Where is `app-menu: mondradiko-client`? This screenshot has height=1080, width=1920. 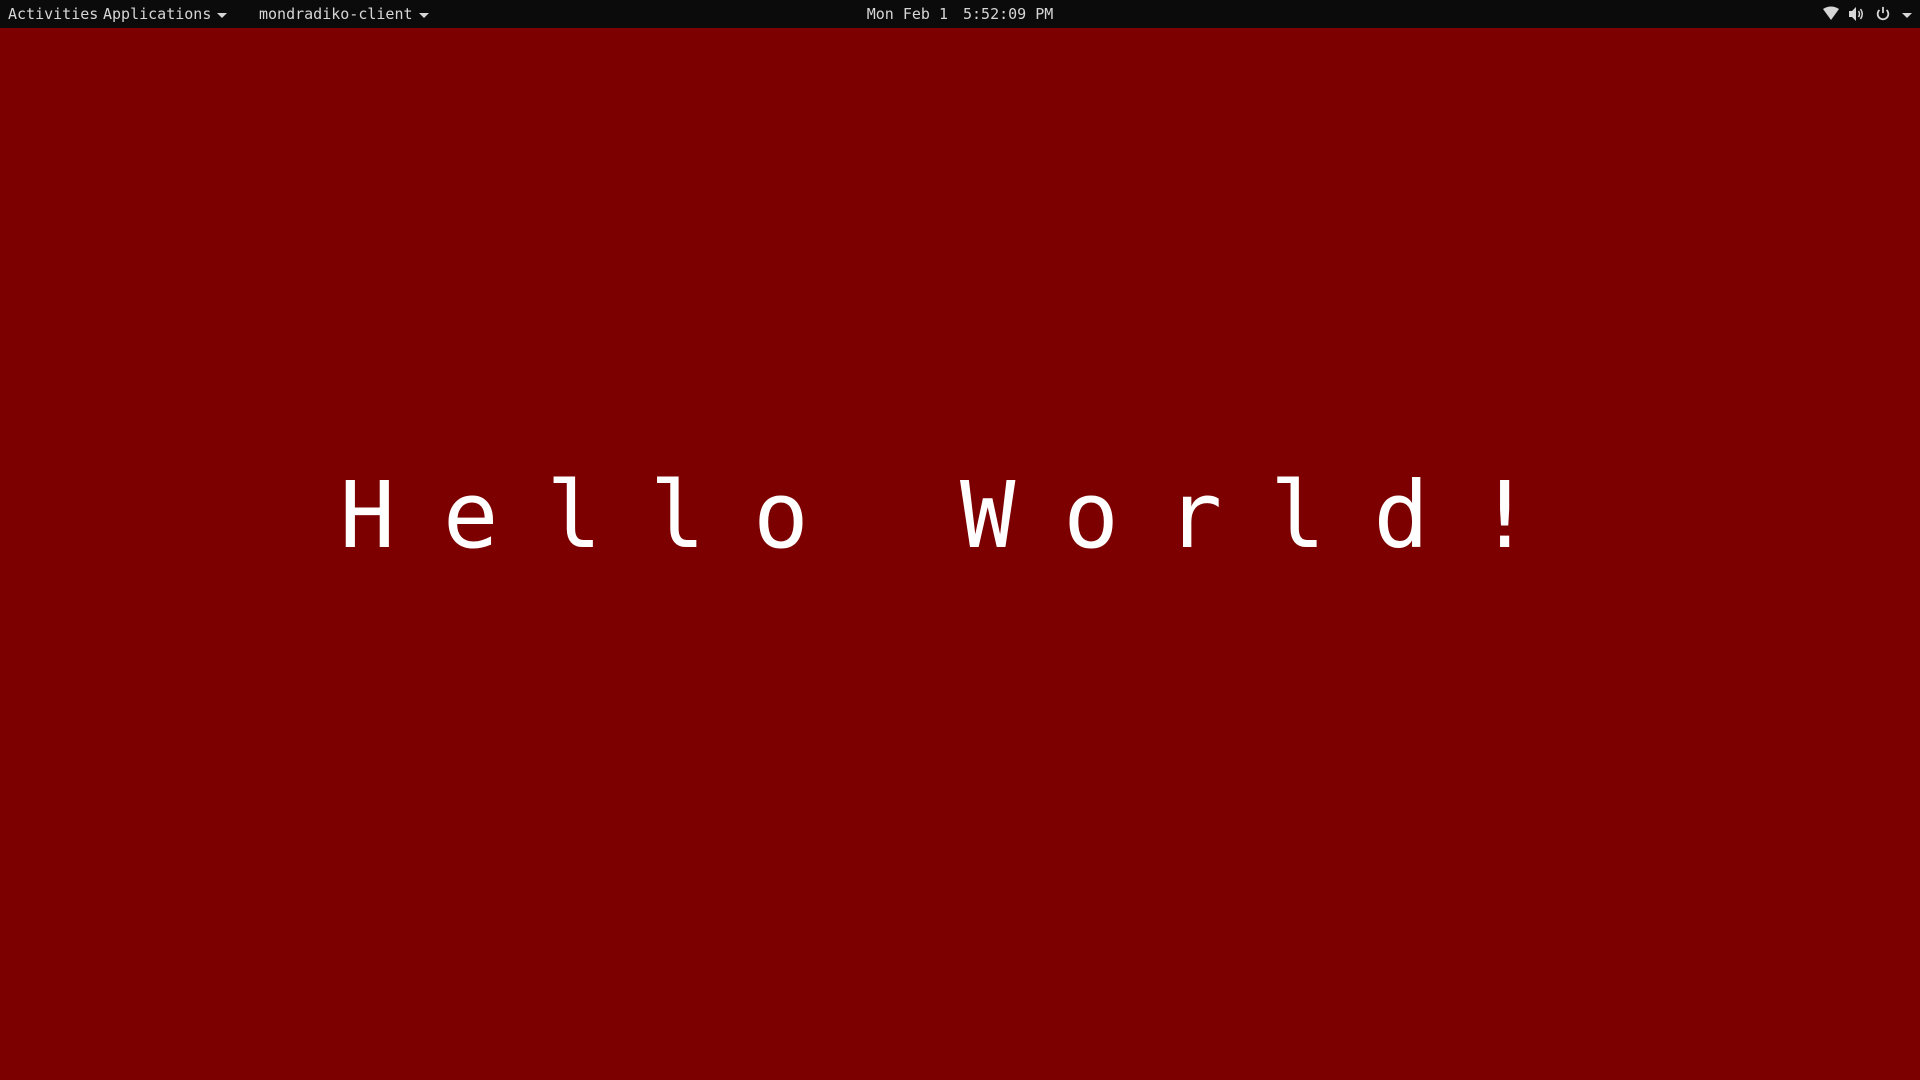
app-menu: mondradiko-client is located at coordinates (344, 14).